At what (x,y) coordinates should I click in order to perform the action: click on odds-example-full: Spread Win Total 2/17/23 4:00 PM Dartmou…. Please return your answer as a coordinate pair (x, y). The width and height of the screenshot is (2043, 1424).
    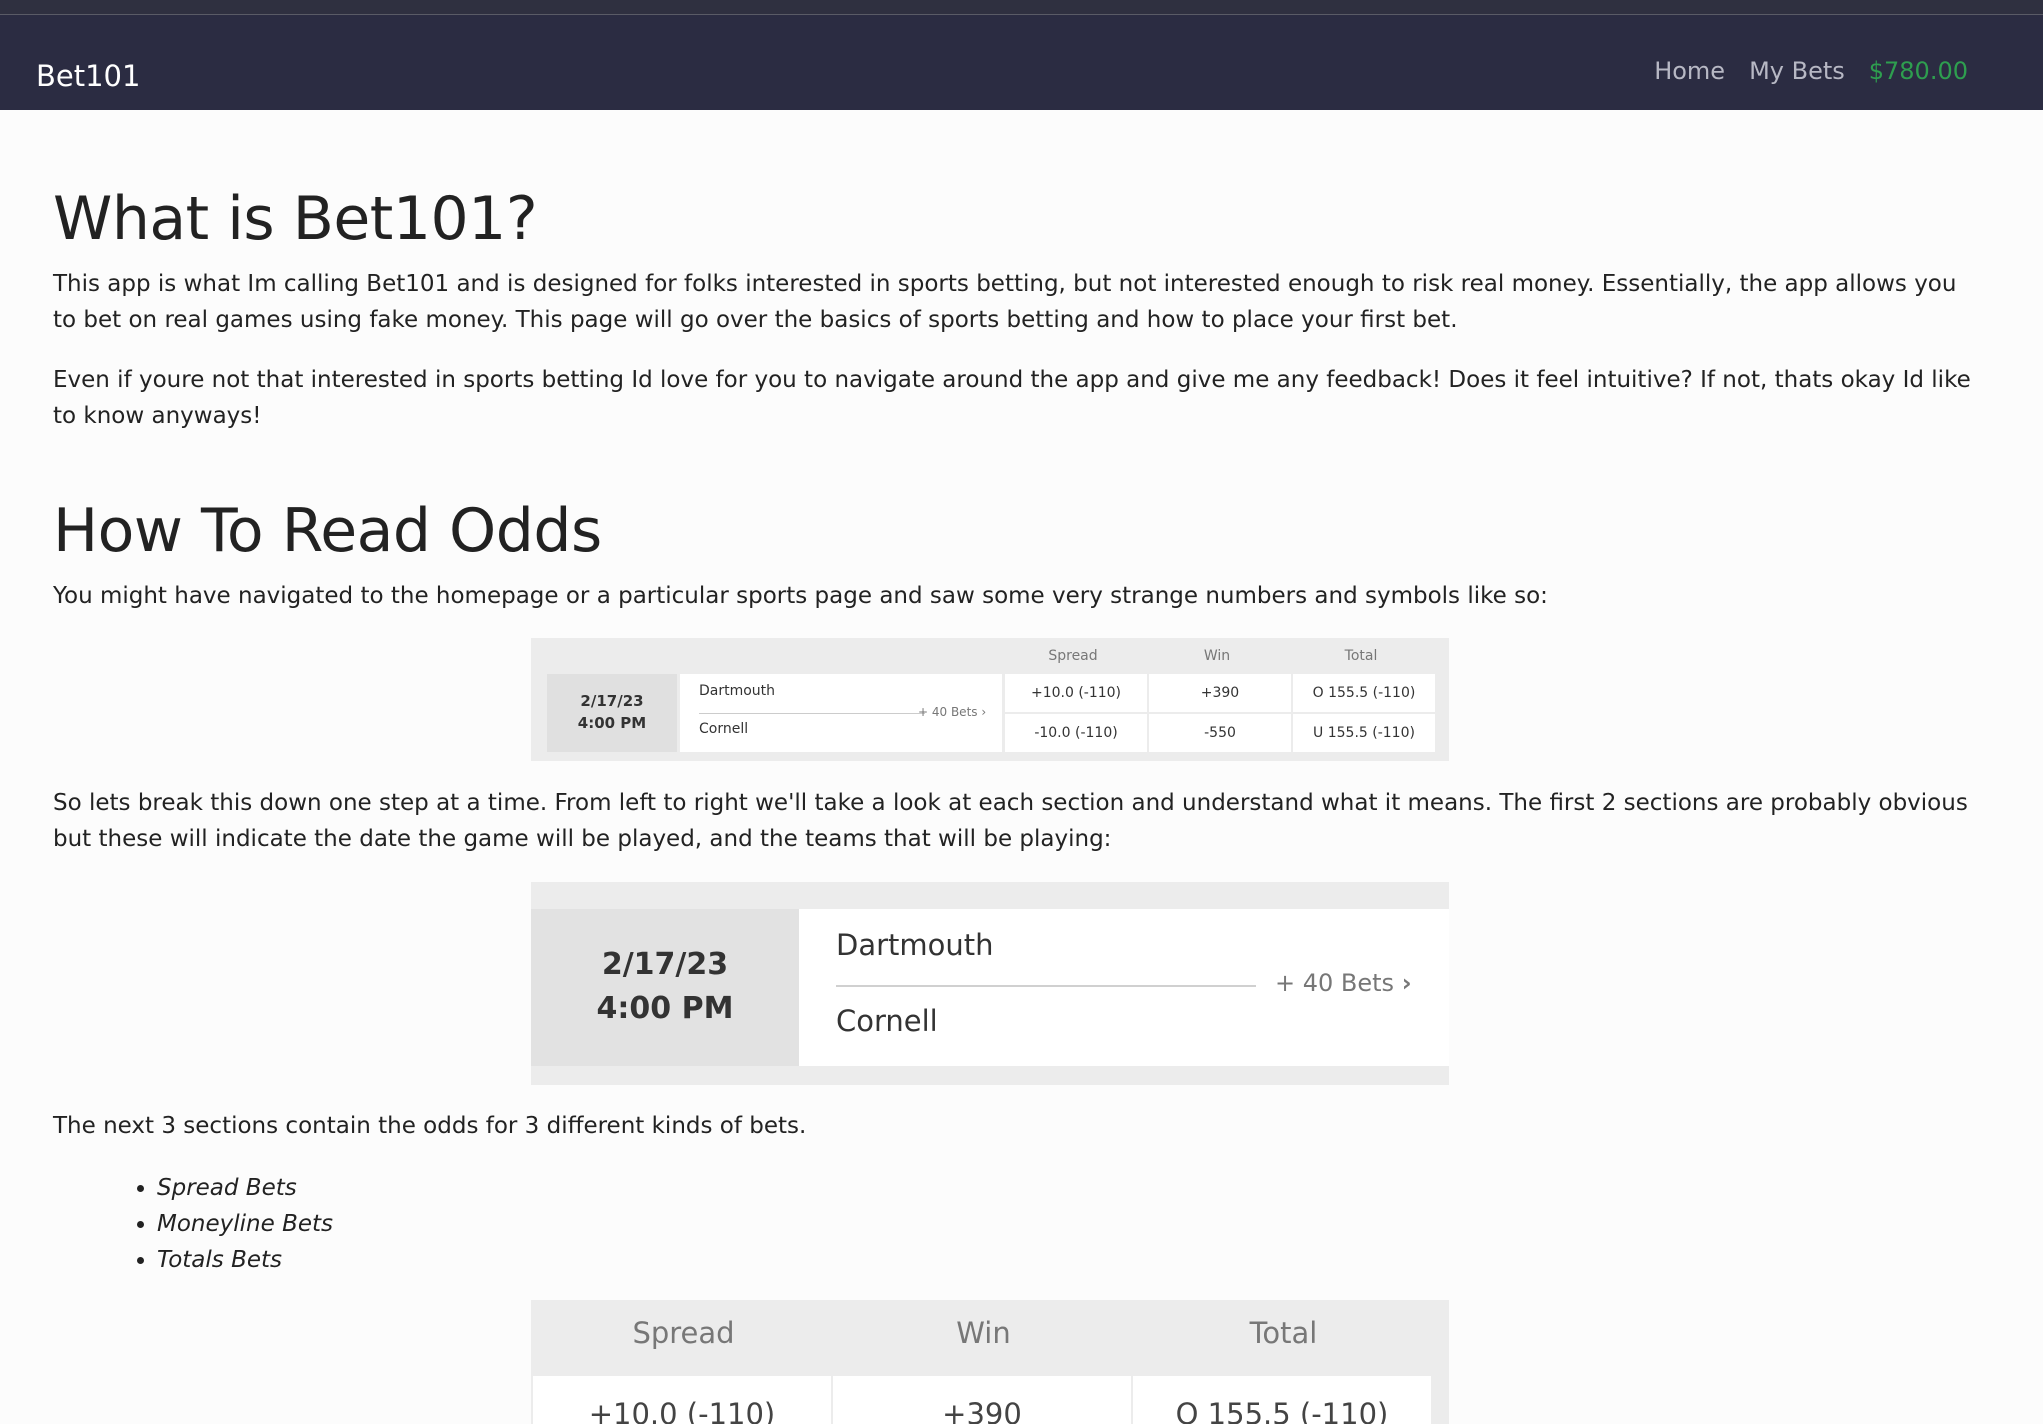
    Looking at the image, I should click on (990, 699).